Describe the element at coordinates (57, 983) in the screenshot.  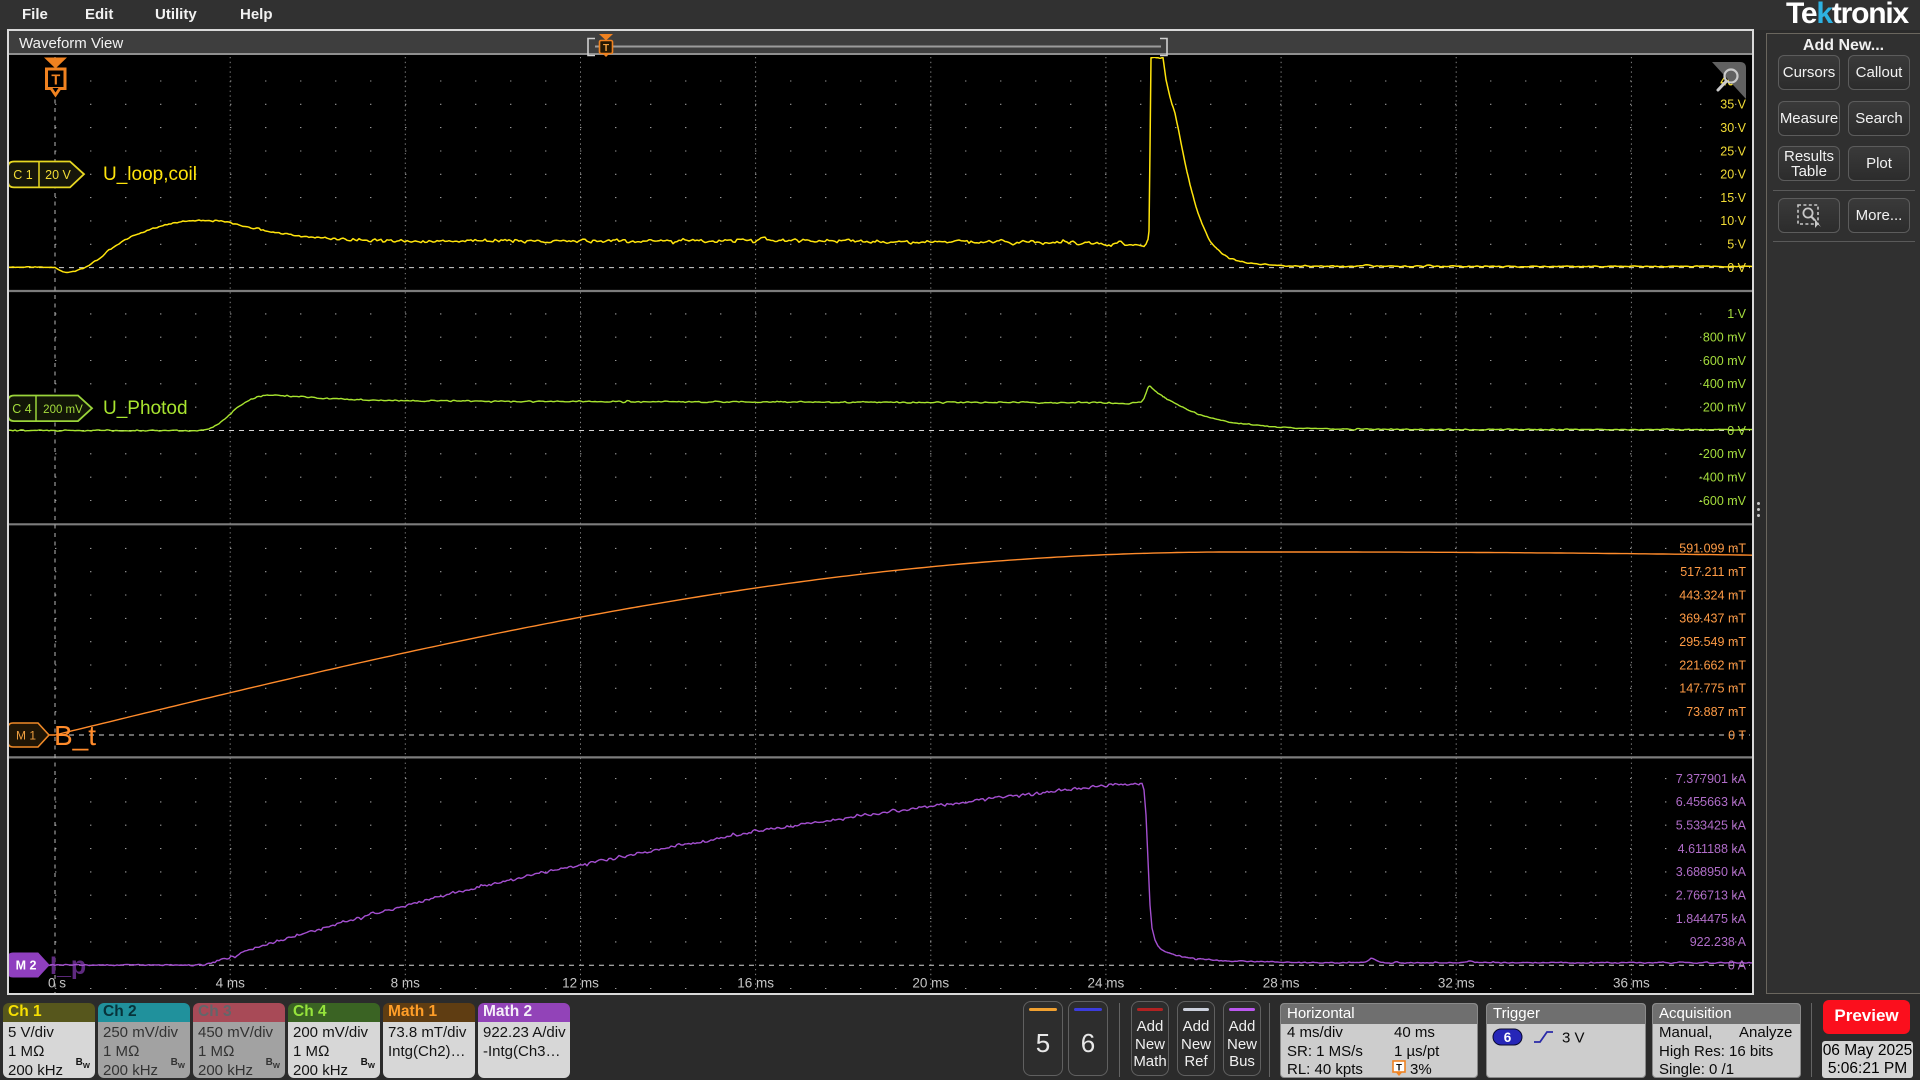
I see `svg-text: 0 s` at that location.